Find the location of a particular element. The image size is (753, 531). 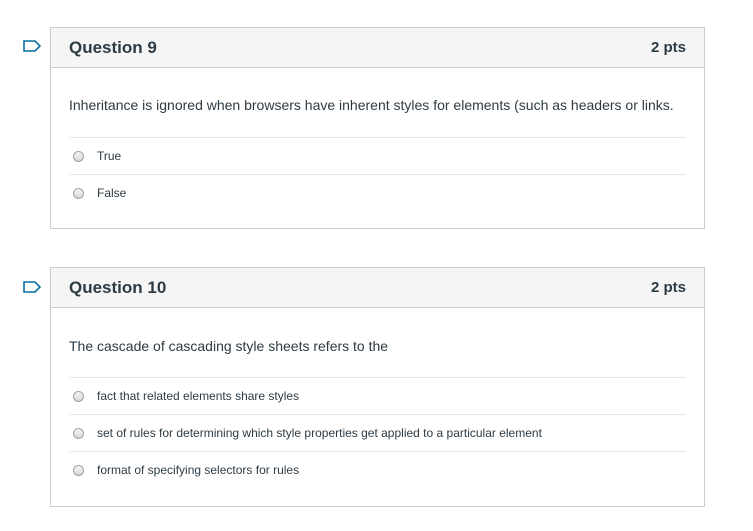

answer-option-1: fact that related elements share styles is located at coordinates (377, 396).